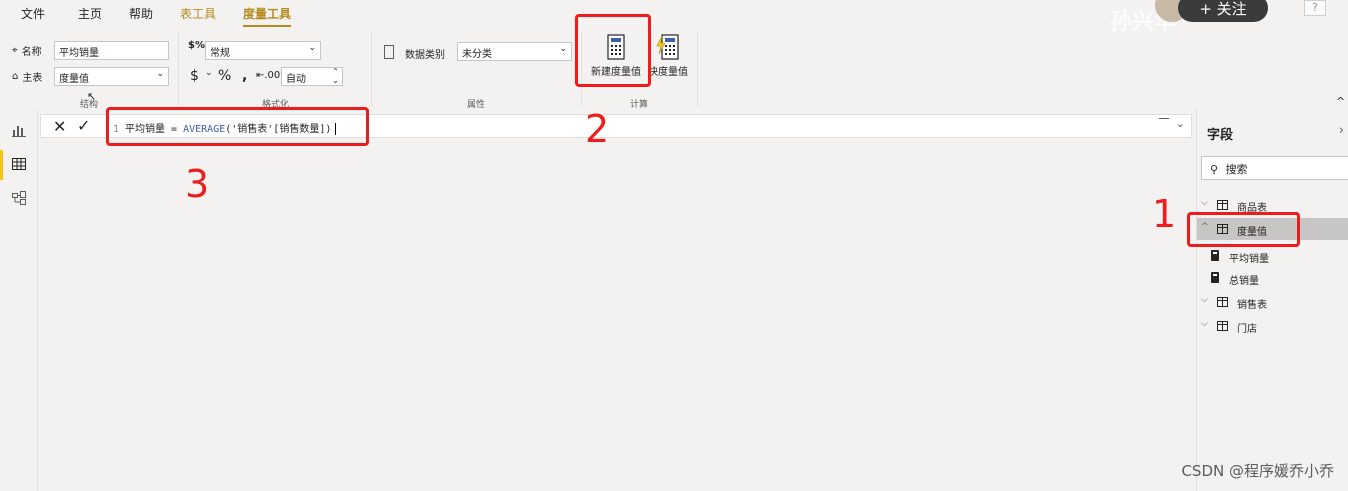  Describe the element at coordinates (425, 55) in the screenshot. I see `data-category-label: 数据类别` at that location.